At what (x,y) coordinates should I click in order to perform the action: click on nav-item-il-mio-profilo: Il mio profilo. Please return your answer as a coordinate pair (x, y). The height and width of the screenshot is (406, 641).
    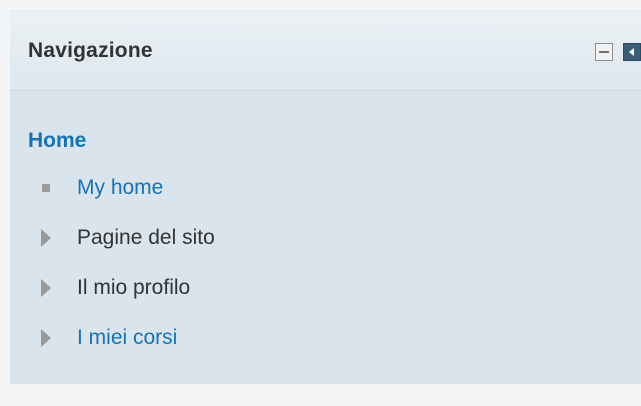
    Looking at the image, I should click on (114, 288).